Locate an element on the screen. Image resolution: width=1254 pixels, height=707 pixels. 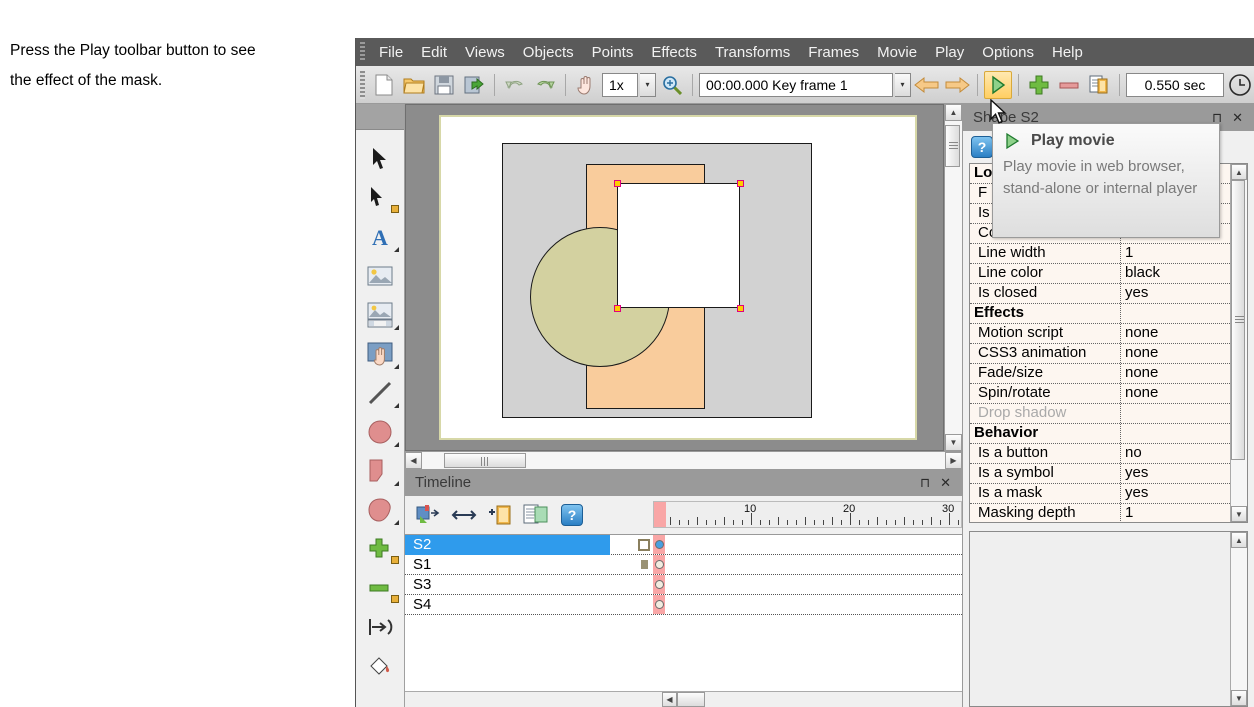
property-value: yes is located at coordinates (1175, 473).